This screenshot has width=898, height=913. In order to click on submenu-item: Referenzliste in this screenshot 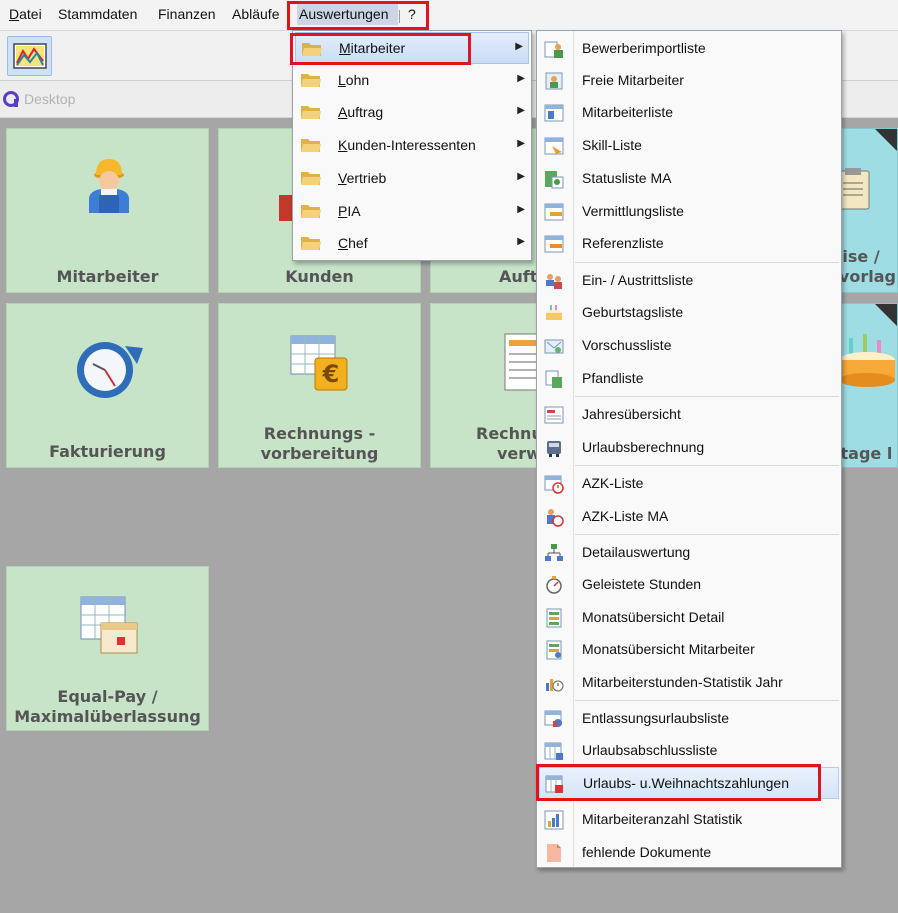, I will do `click(689, 243)`.